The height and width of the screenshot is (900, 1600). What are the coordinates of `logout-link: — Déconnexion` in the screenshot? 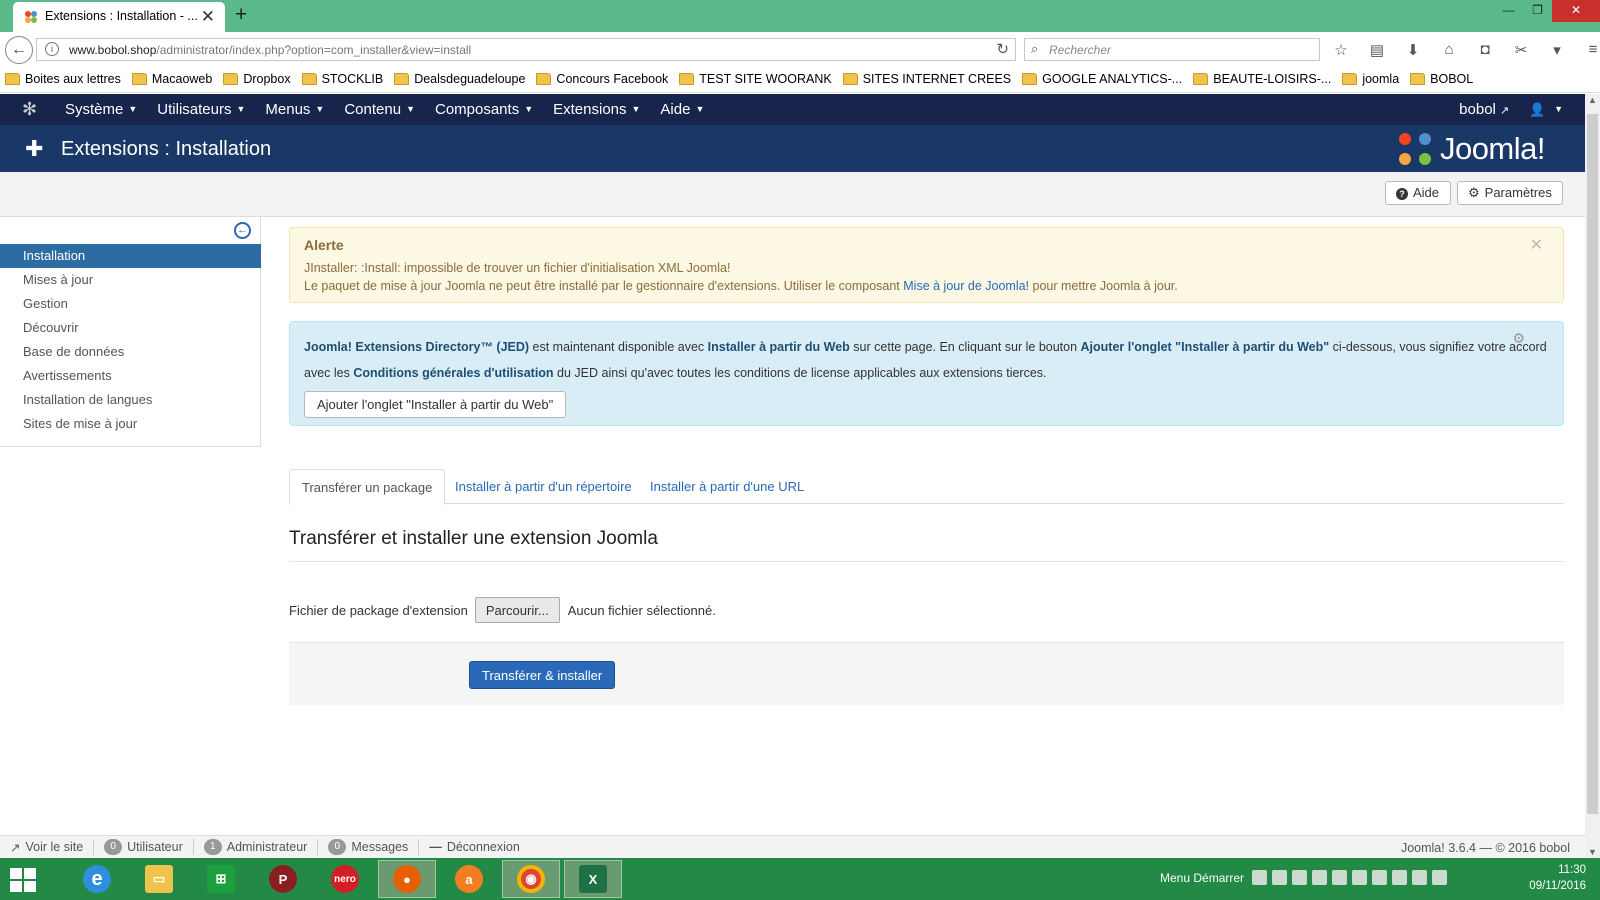 It's located at (479, 847).